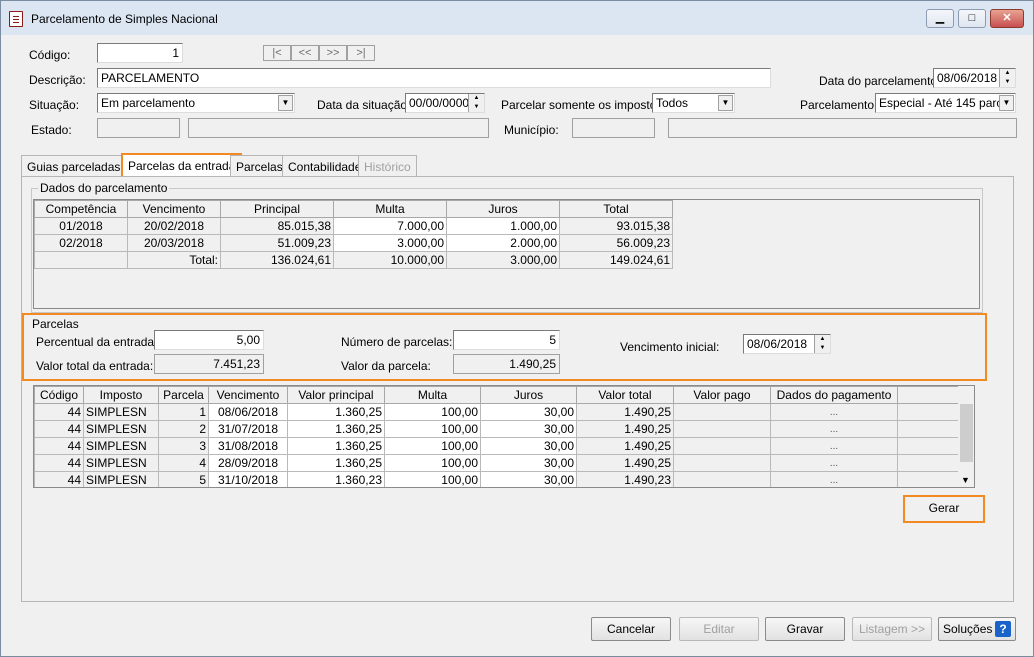 The image size is (1034, 657). I want to click on cell: 56.009,23, so click(616, 243).